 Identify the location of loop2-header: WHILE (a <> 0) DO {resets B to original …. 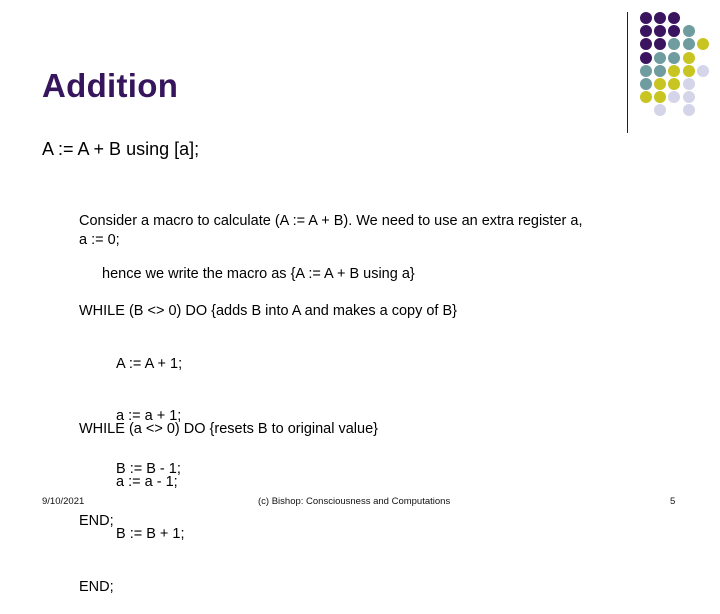
(228, 429).